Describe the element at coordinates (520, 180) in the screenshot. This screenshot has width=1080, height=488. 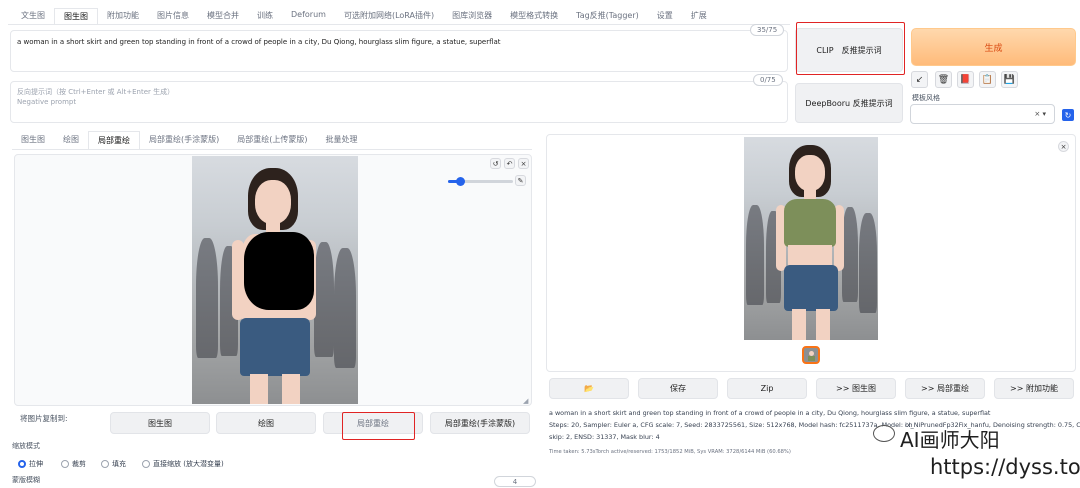
I see `brush-icon: ✎` at that location.